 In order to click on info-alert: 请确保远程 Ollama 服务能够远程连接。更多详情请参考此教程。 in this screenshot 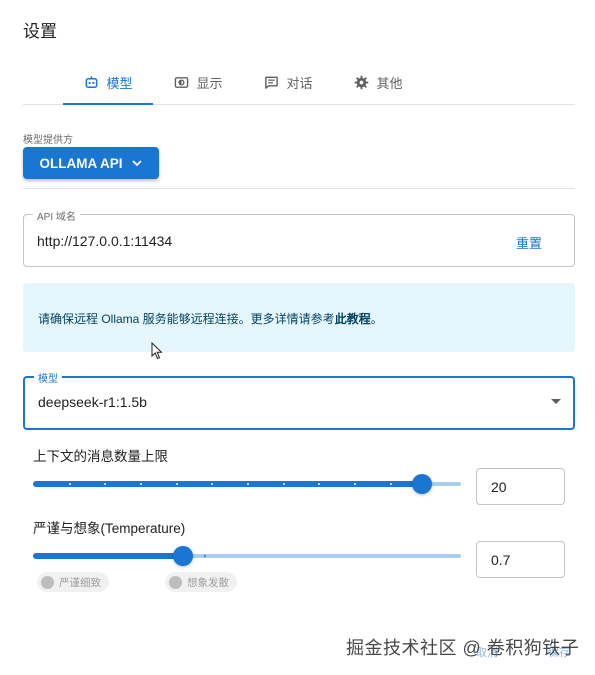, I will do `click(299, 317)`.